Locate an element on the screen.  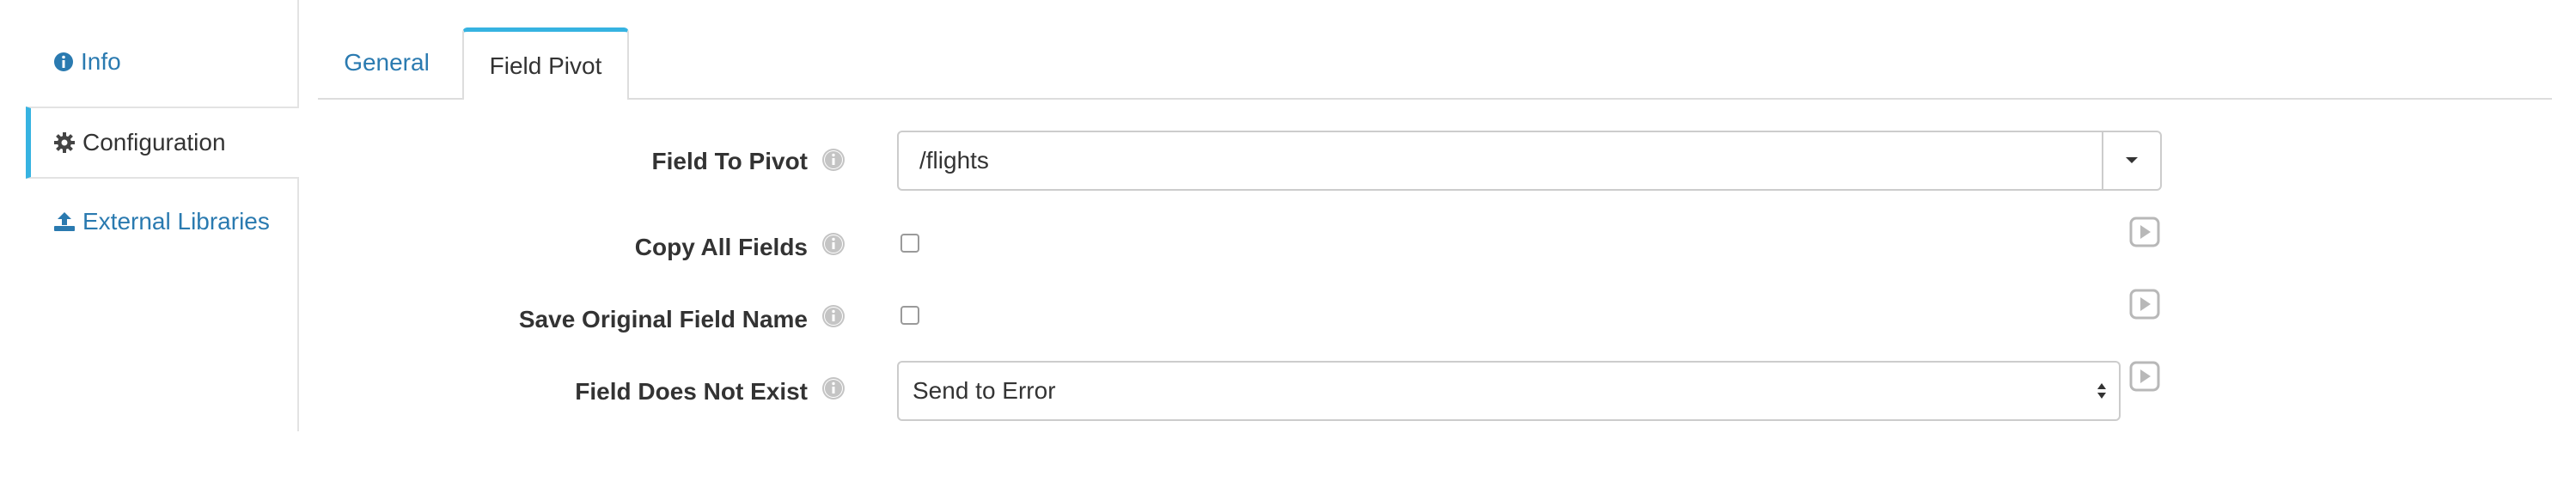
sidebar-item-info: Info is located at coordinates (161, 62).